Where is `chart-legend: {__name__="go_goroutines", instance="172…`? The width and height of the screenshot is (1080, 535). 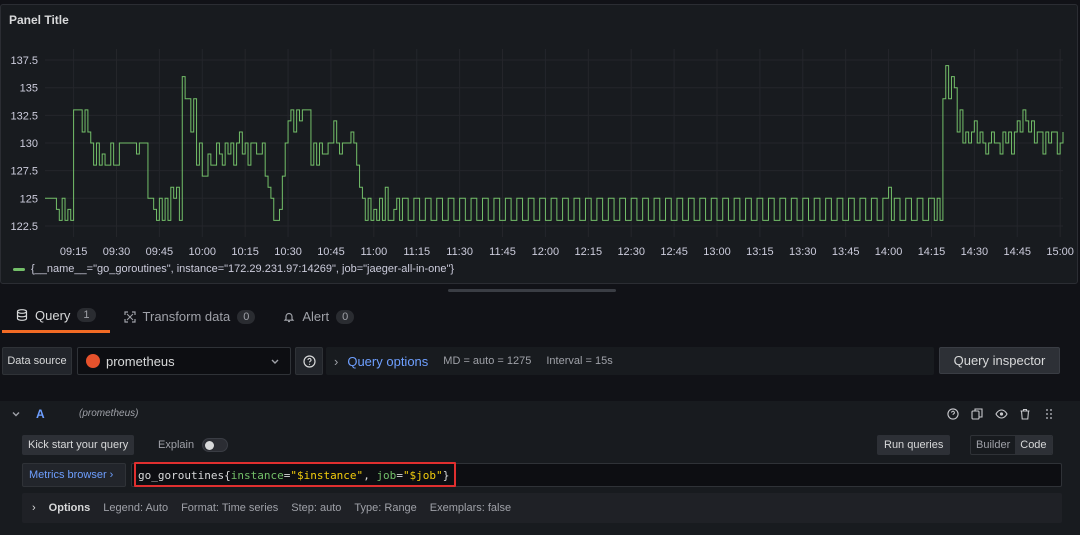 chart-legend: {__name__="go_goroutines", instance="172… is located at coordinates (233, 269).